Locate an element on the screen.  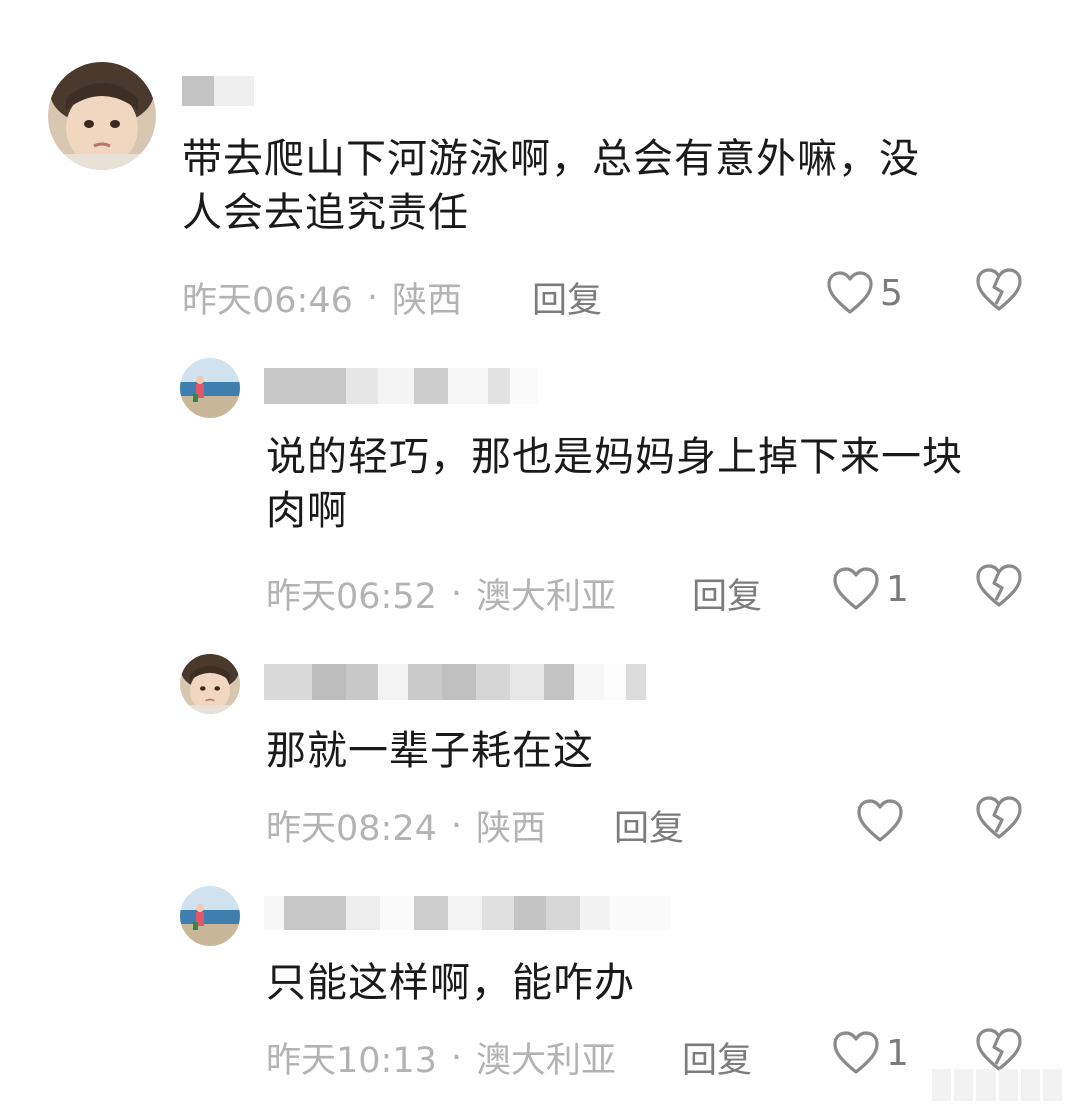
comment-time: 昨天08:24 is located at coordinates (351, 829).